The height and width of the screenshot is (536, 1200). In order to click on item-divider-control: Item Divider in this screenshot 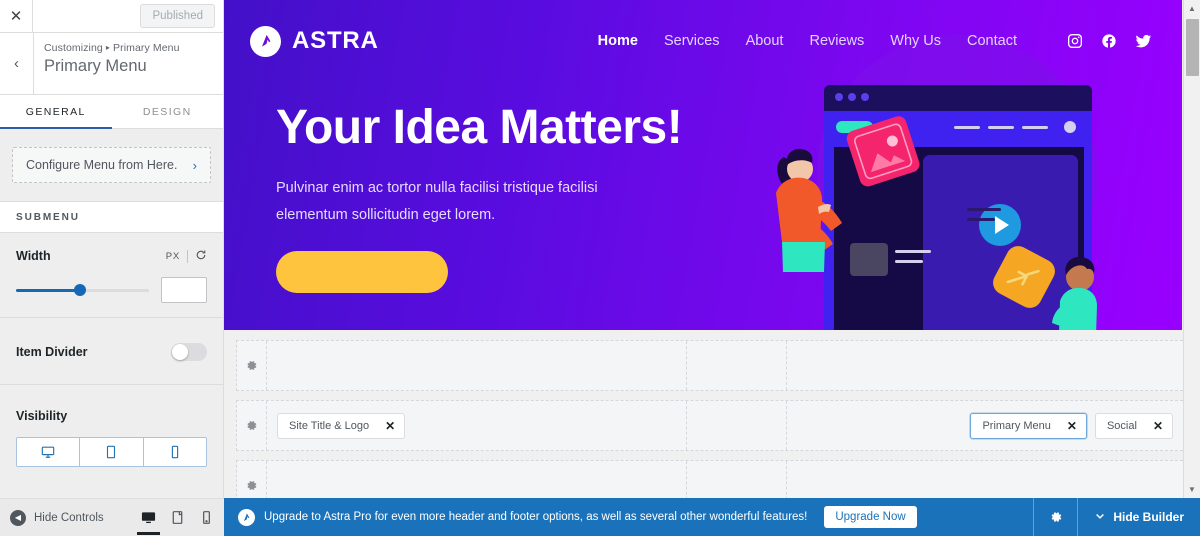, I will do `click(111, 351)`.